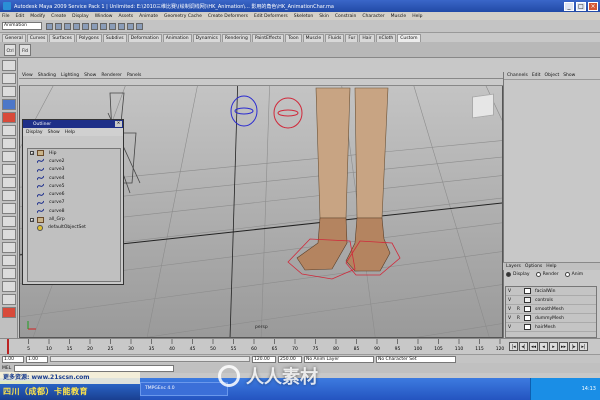 The width and height of the screenshot is (600, 400). I want to click on menu-edit: Edit, so click(20, 16).